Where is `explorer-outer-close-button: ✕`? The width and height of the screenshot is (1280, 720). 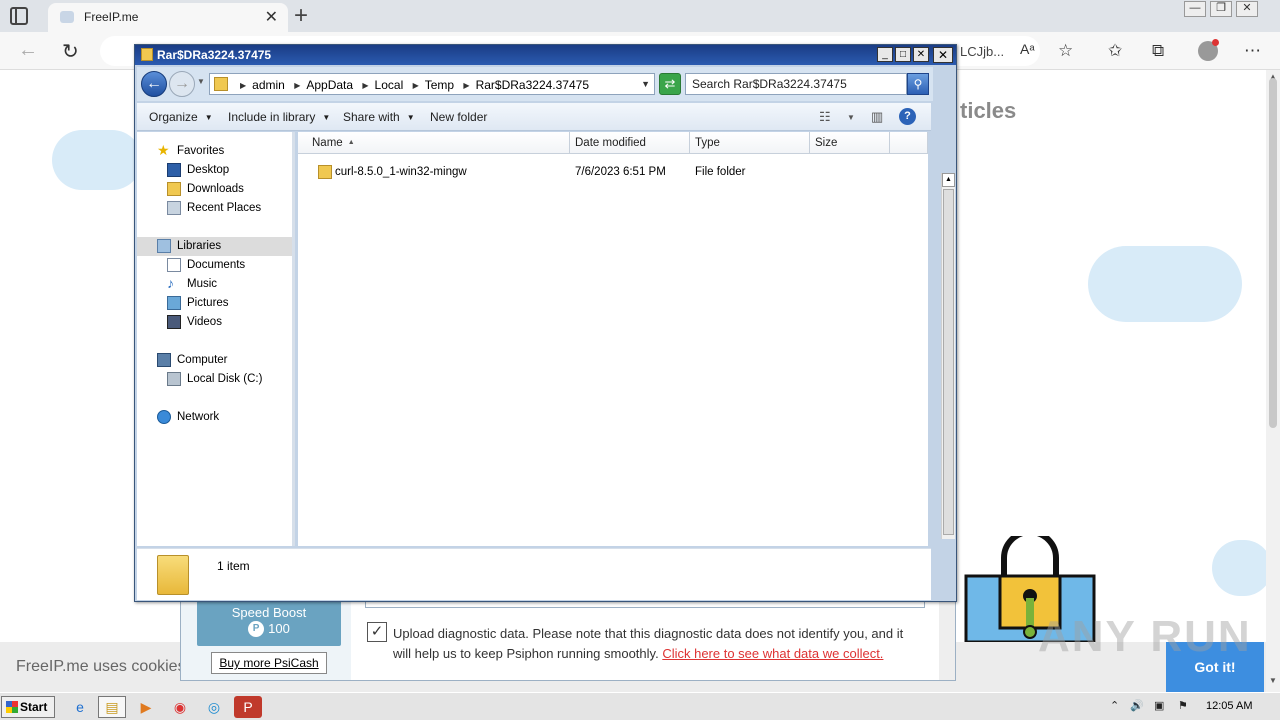
explorer-outer-close-button: ✕ is located at coordinates (943, 55).